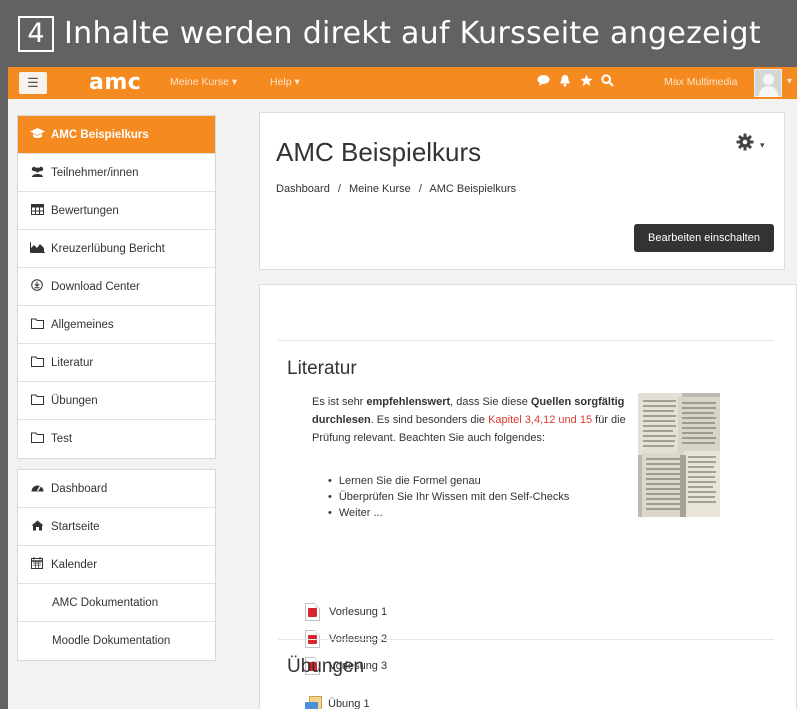  What do you see at coordinates (358, 612) in the screenshot?
I see `resource-label: Vorlesung 1` at bounding box center [358, 612].